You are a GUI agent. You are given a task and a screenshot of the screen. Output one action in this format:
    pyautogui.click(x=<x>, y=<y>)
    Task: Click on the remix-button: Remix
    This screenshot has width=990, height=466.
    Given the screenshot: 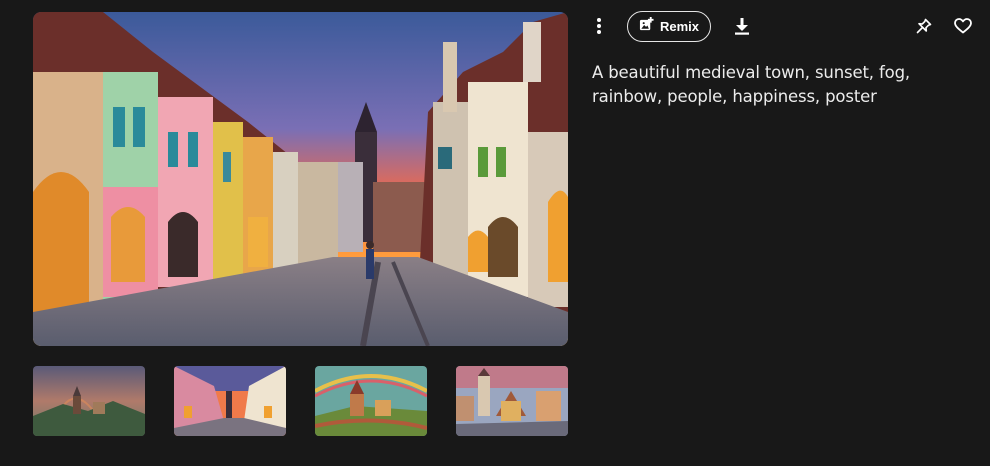 What is the action you would take?
    pyautogui.click(x=669, y=26)
    